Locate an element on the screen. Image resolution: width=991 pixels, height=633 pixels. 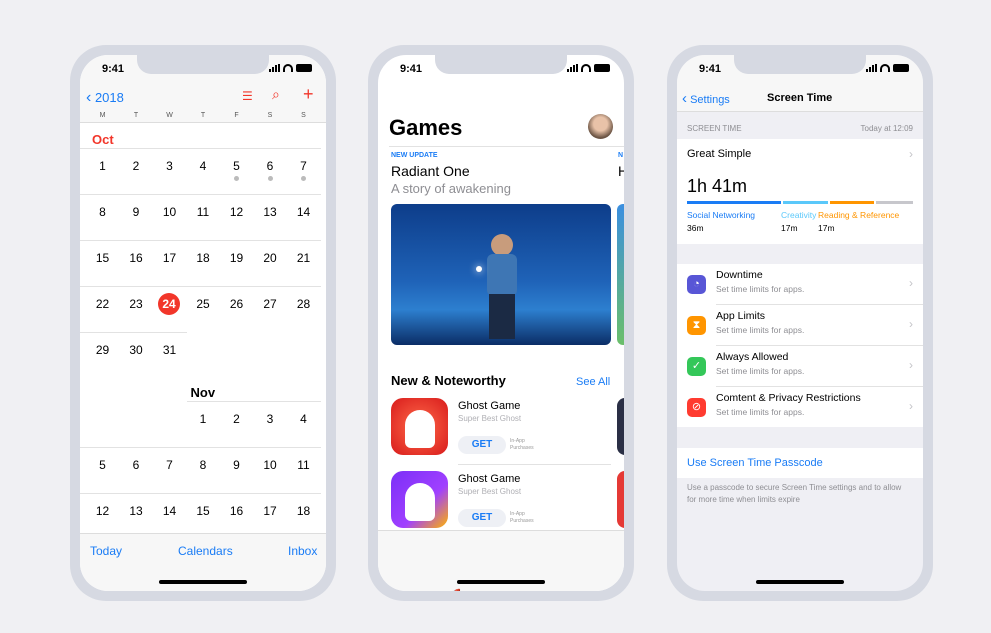
tab-search: ⌕Search is located at coordinates (599, 590).